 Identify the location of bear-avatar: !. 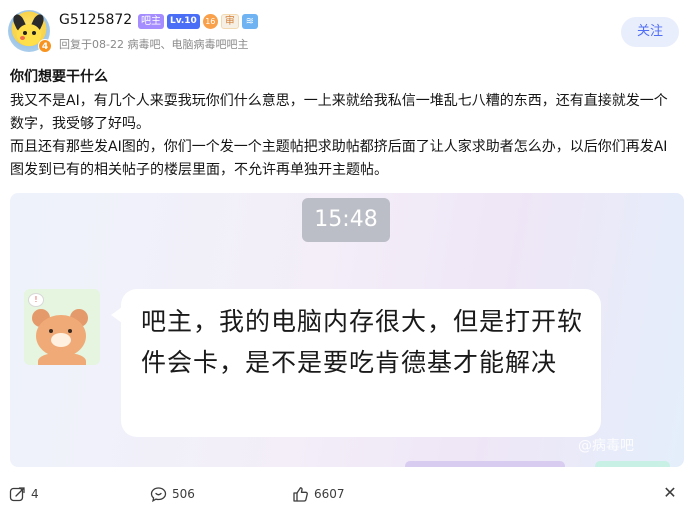
(62, 327).